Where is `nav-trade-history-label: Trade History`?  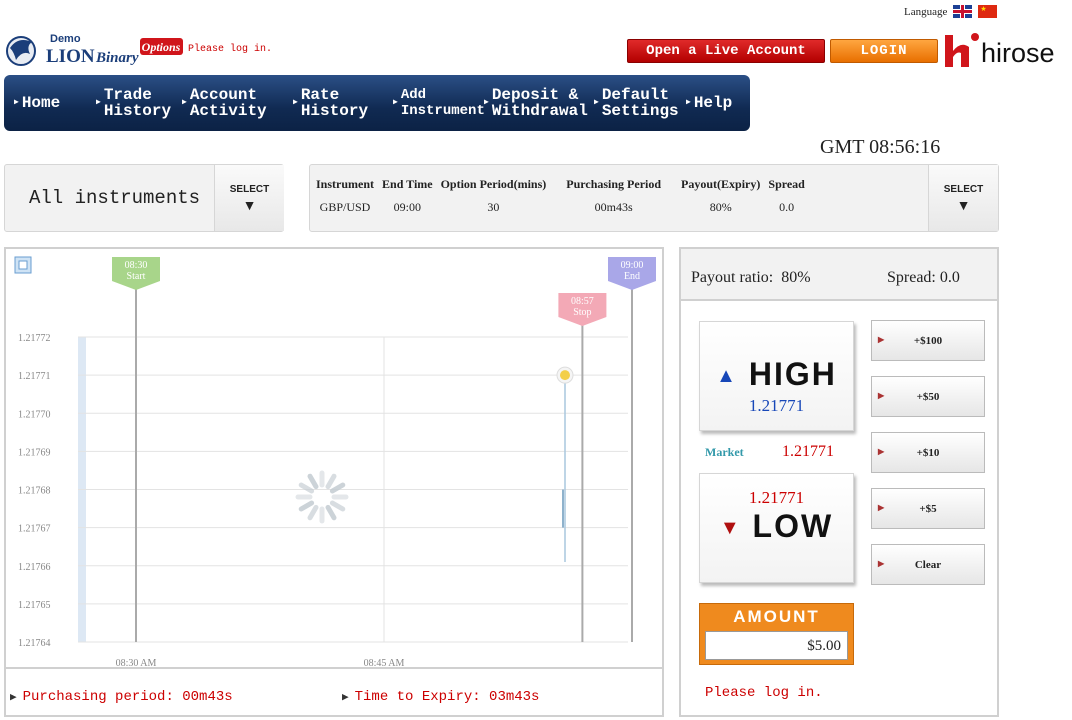
nav-trade-history-label: Trade History is located at coordinates (137, 103).